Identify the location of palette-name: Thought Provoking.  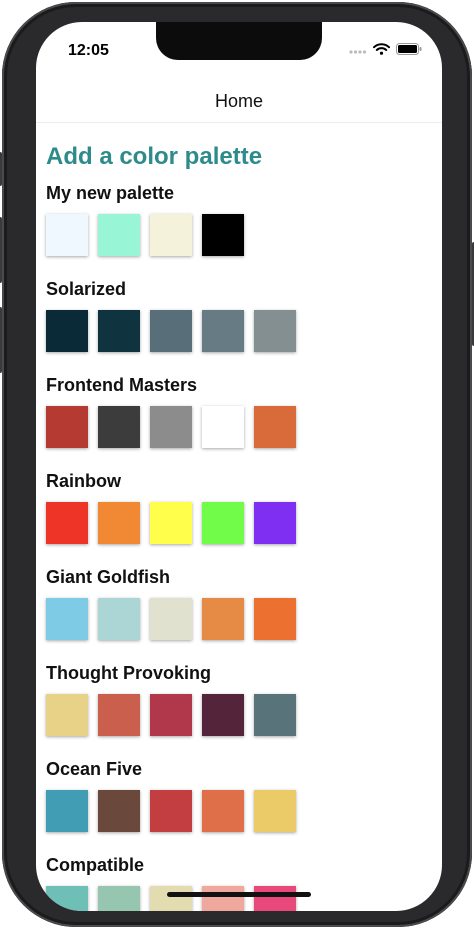
(128, 673).